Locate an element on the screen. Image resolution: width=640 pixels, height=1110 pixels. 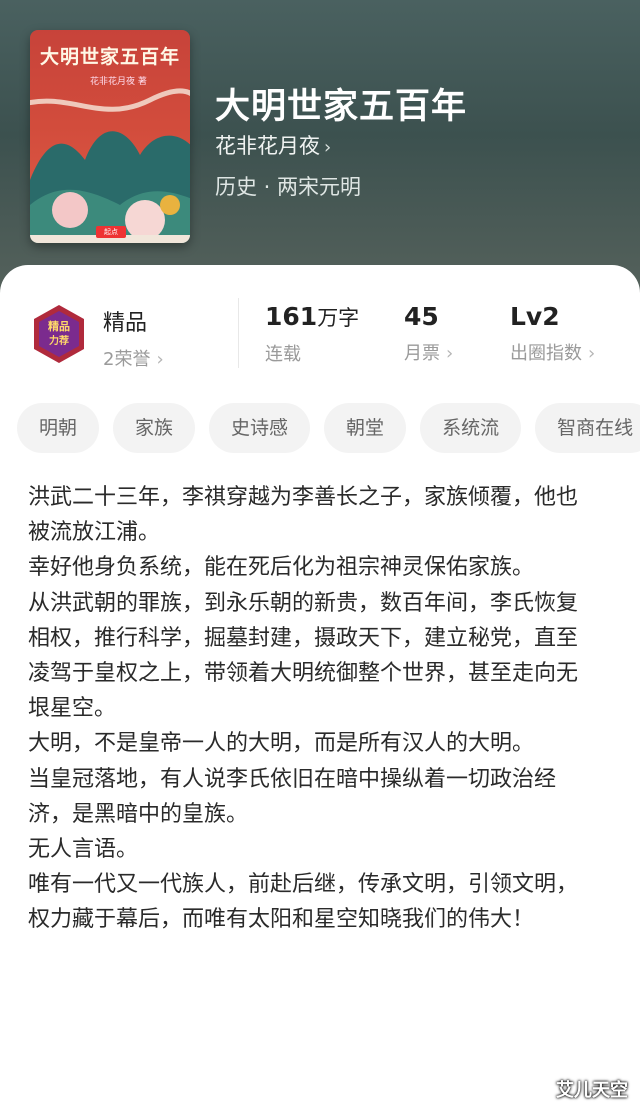
popularity-label: 出圈指数 is located at coordinates (546, 353).